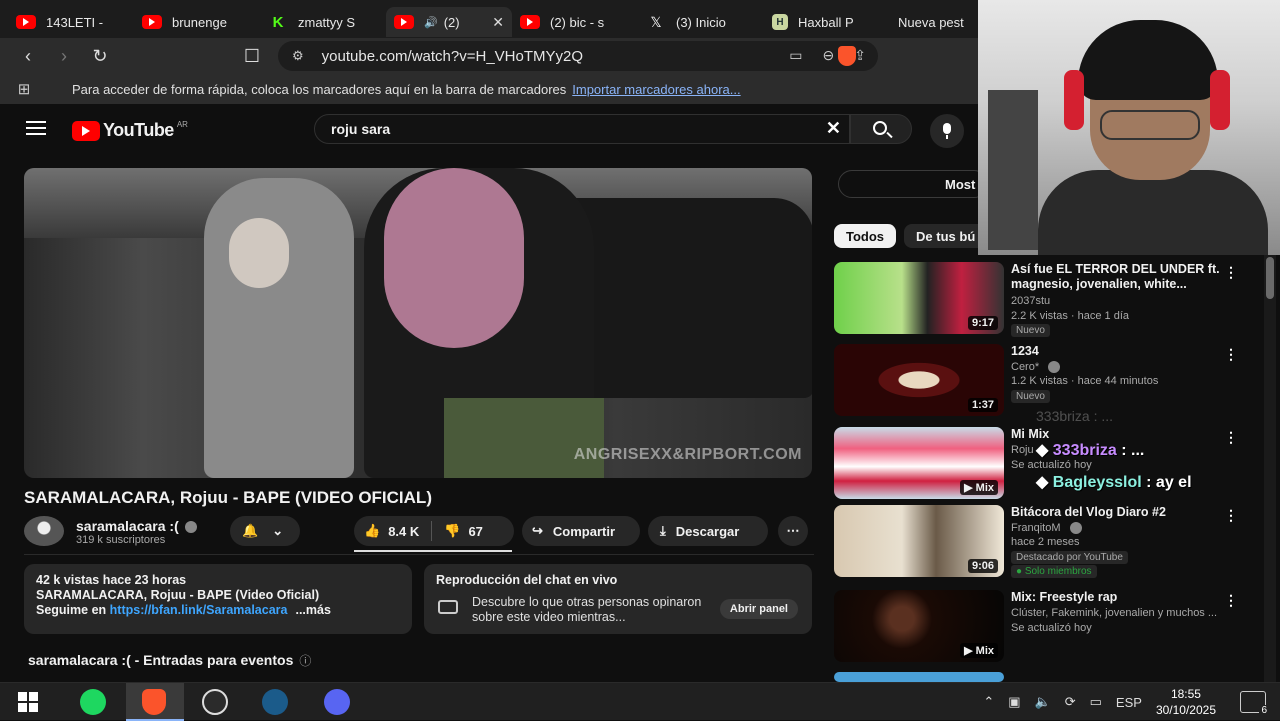 This screenshot has width=1280, height=721. I want to click on open-panel-button: Abrir panel, so click(758, 609).